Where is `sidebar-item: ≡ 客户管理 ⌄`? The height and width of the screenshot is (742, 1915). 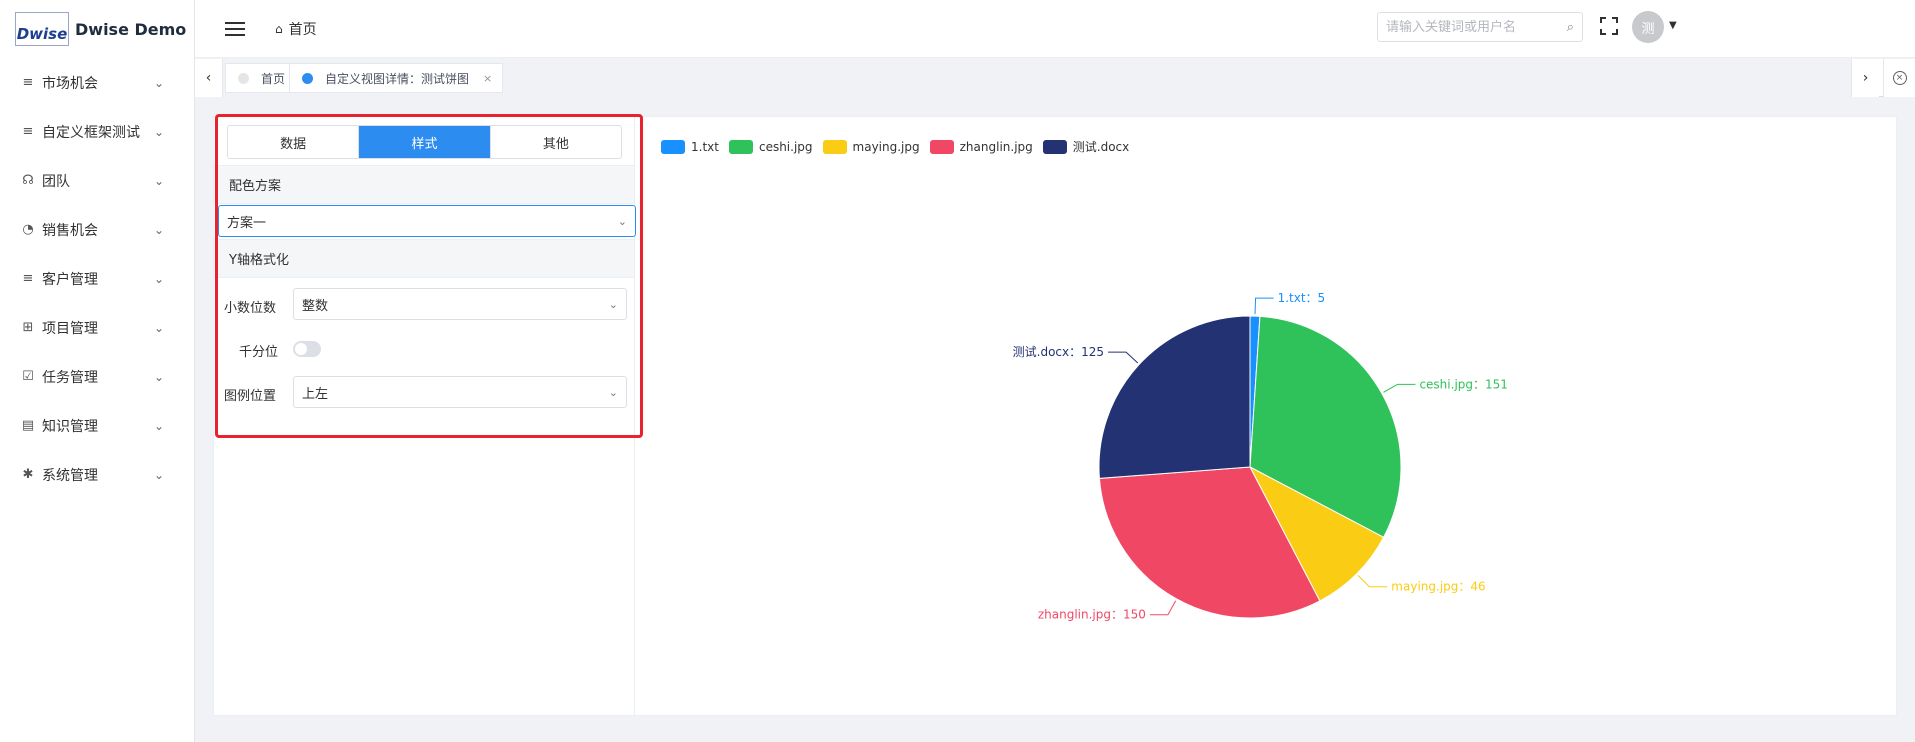 sidebar-item: ≡ 客户管理 ⌄ is located at coordinates (97, 278).